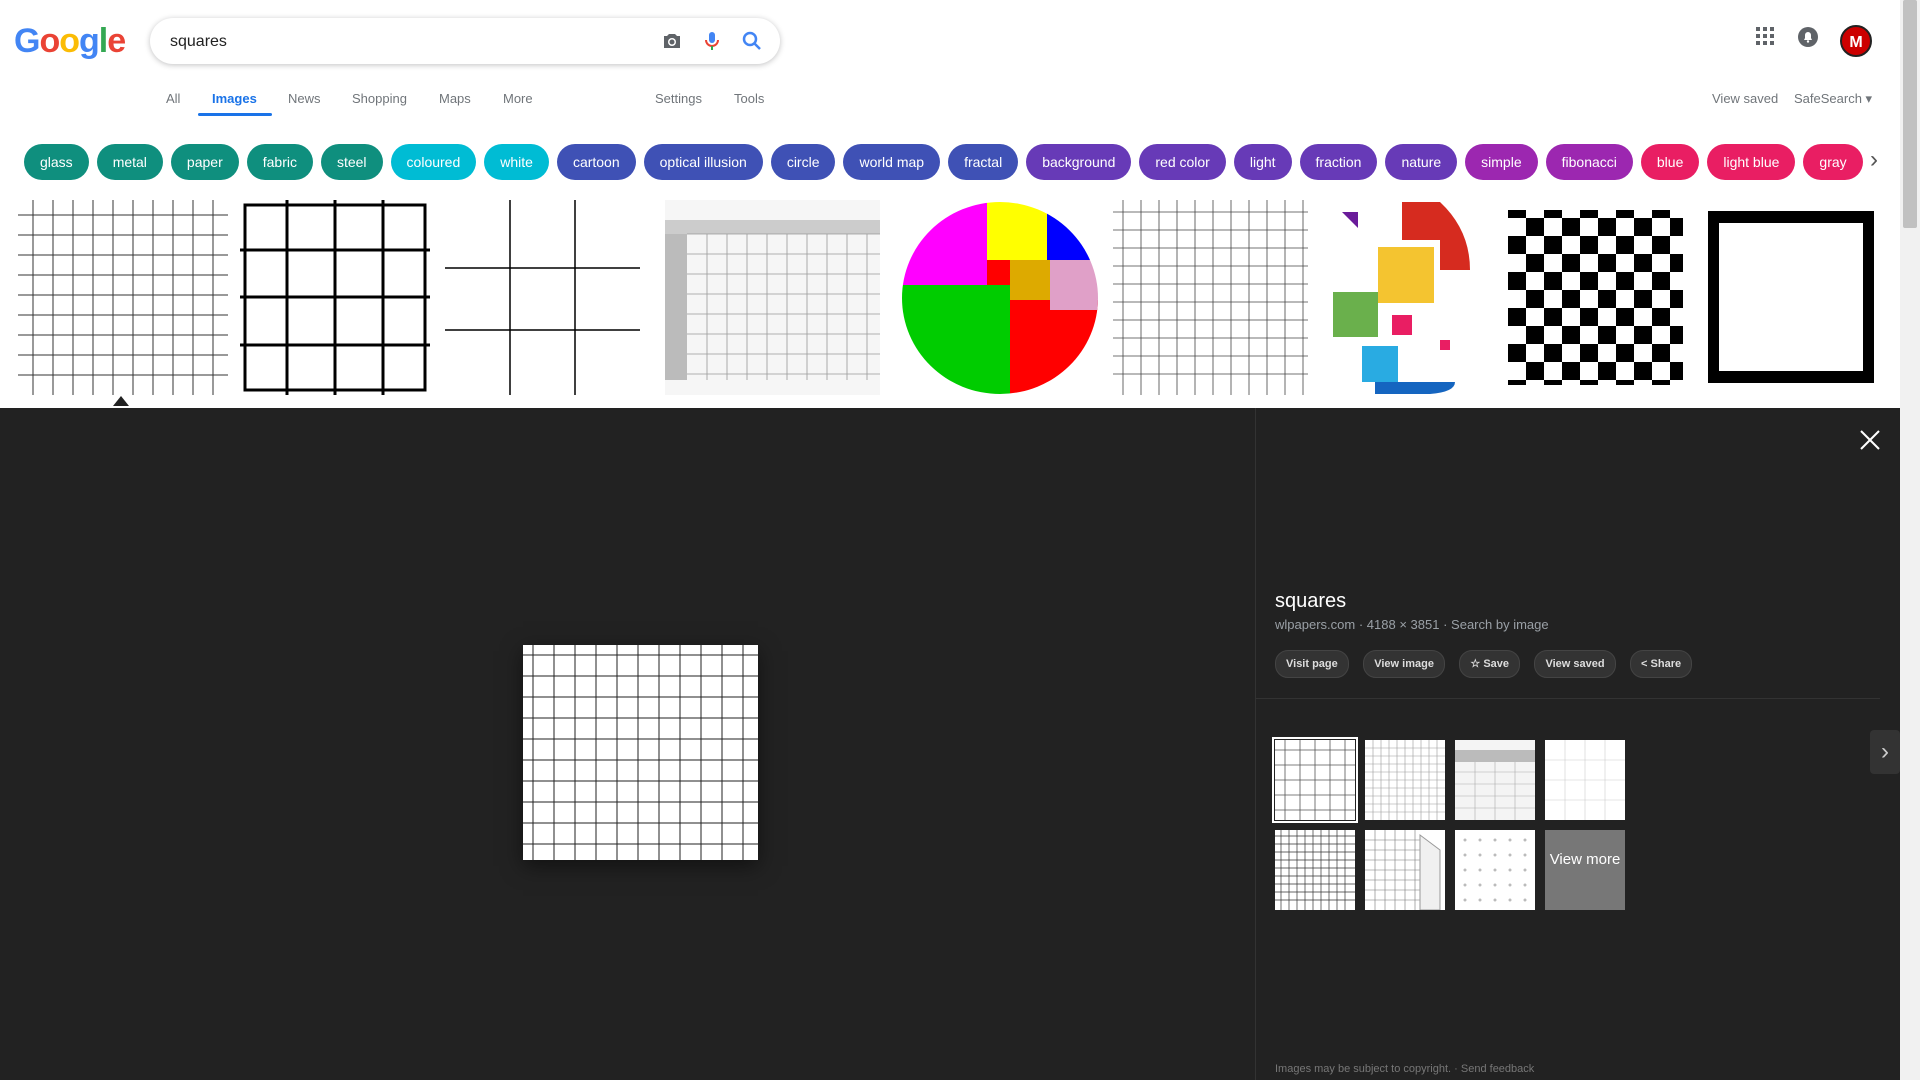 The width and height of the screenshot is (1920, 1080). What do you see at coordinates (712, 41) in the screenshot?
I see `microphone-icon` at bounding box center [712, 41].